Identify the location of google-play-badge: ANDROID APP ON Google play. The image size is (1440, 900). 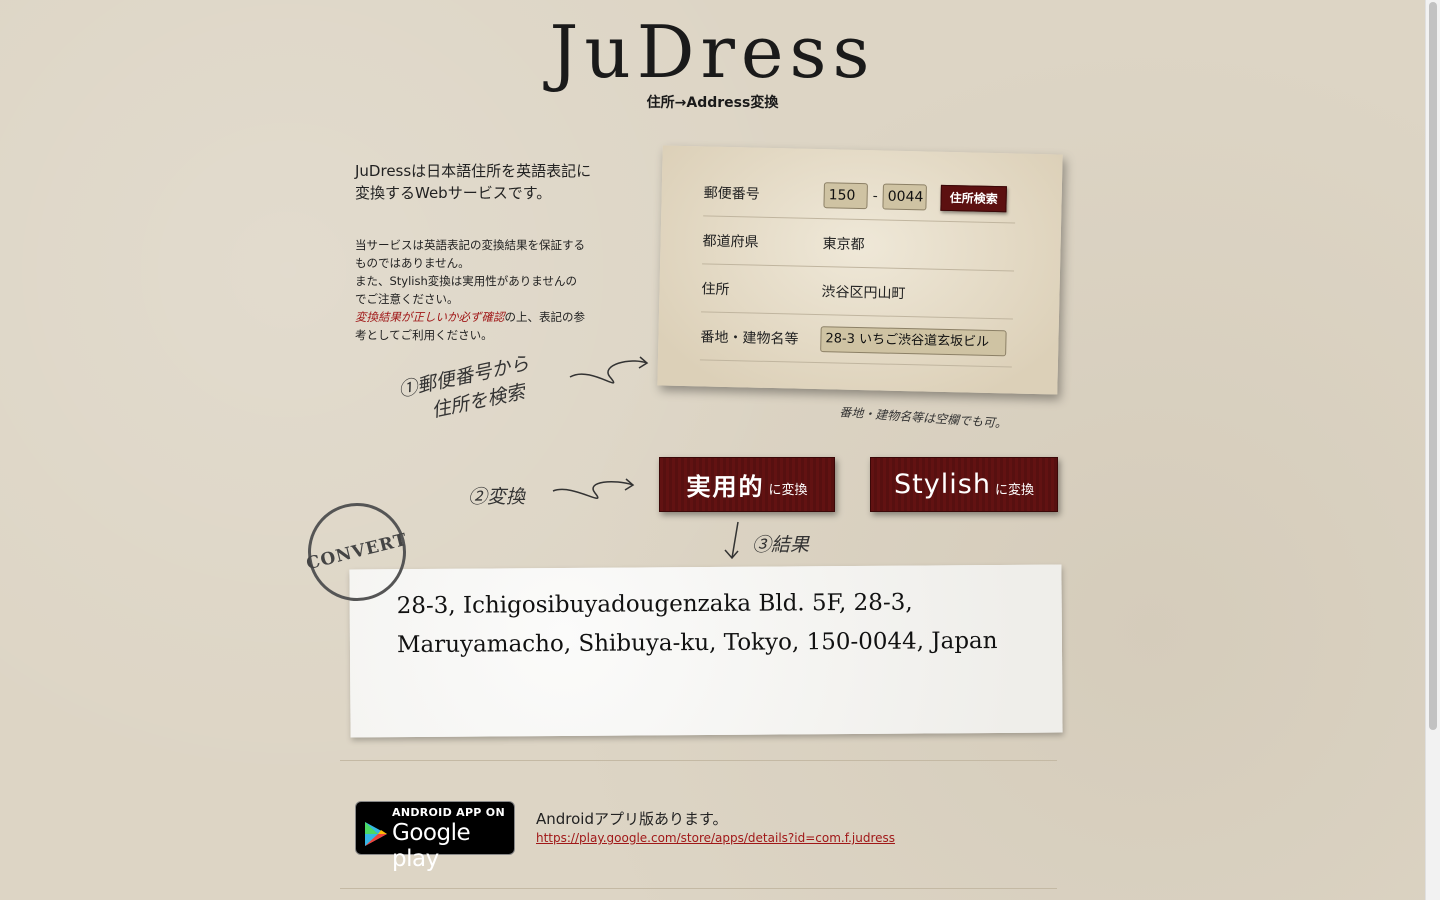
(435, 836).